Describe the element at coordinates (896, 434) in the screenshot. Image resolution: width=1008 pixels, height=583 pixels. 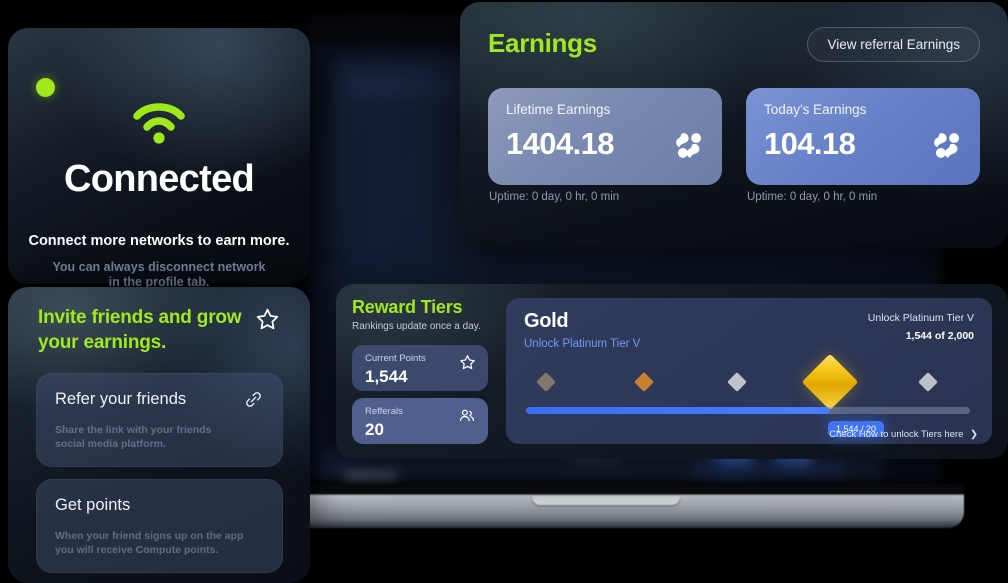
I see `check-tiers-label: Check How to unlock Tiers here` at that location.